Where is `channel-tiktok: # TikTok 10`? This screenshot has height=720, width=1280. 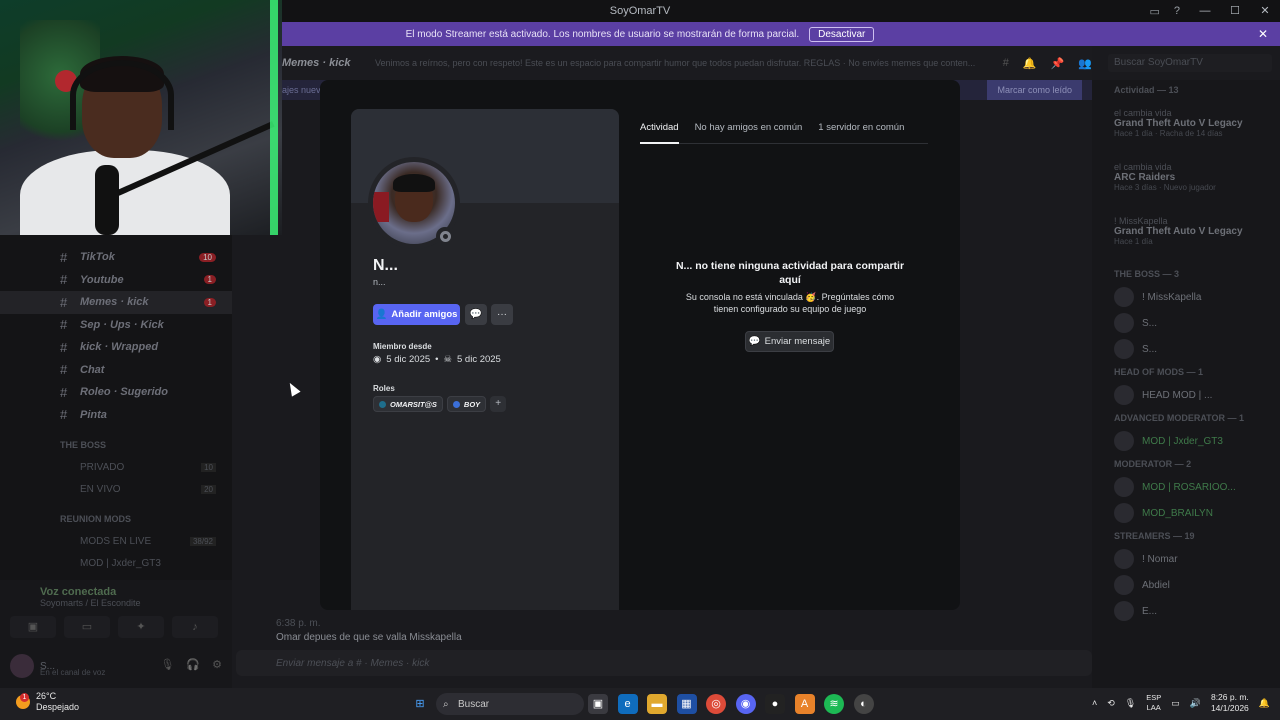
channel-tiktok: # TikTok 10 is located at coordinates (116, 257).